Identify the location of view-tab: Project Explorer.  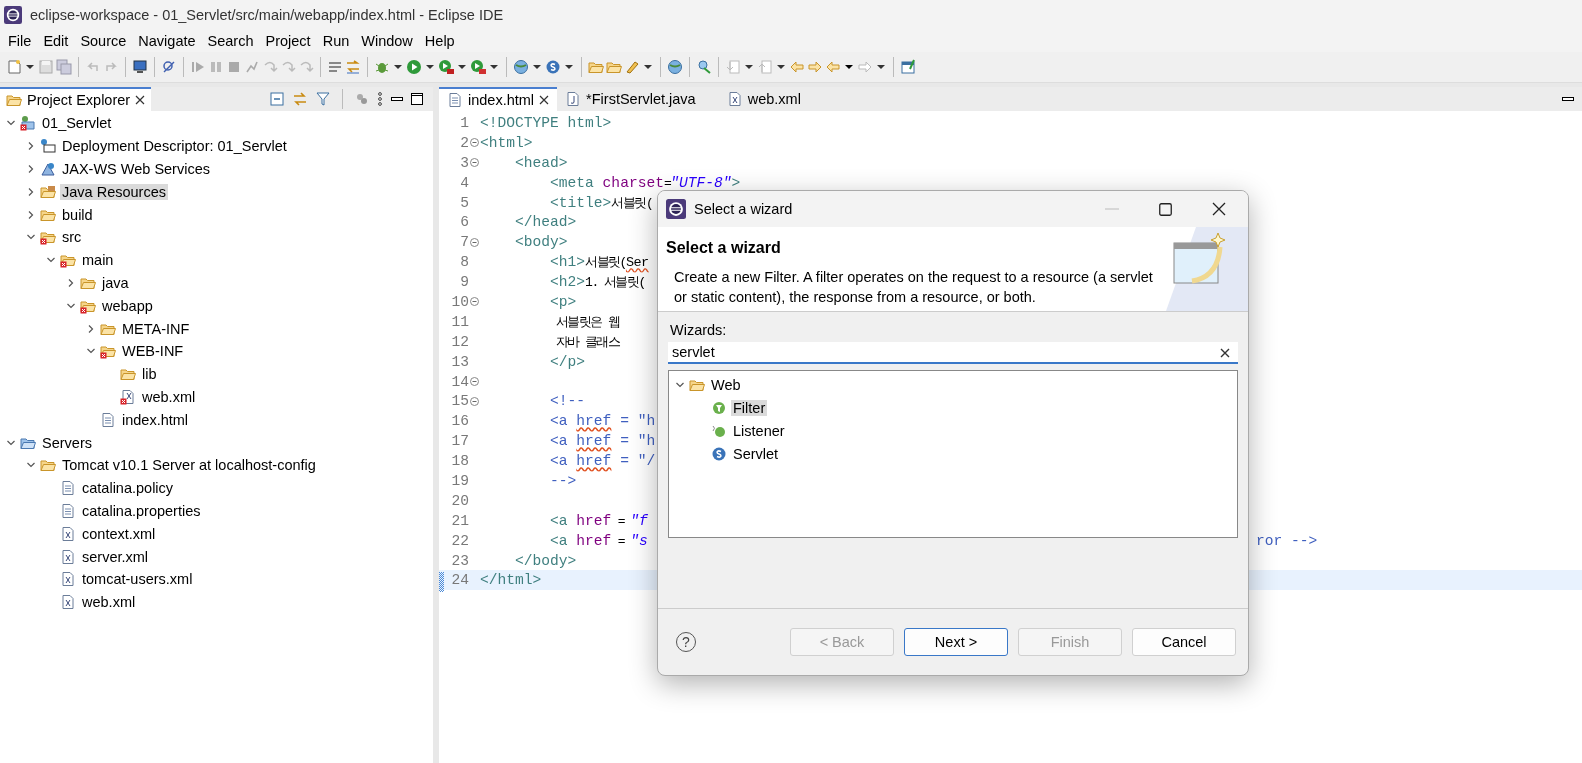
(76, 99).